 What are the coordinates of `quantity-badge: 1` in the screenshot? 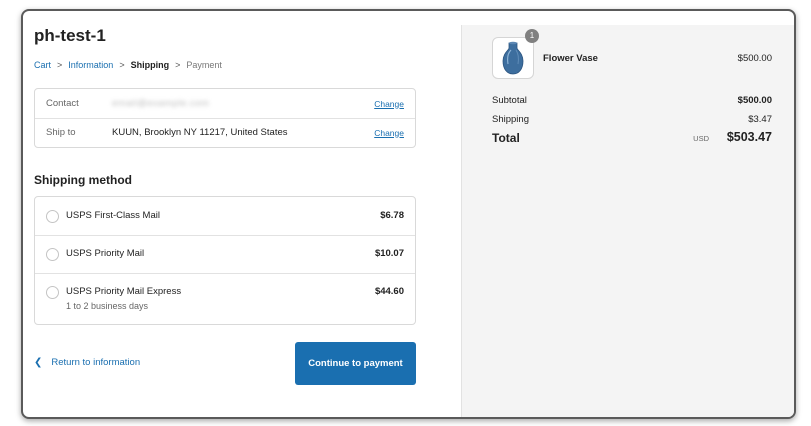 It's located at (532, 36).